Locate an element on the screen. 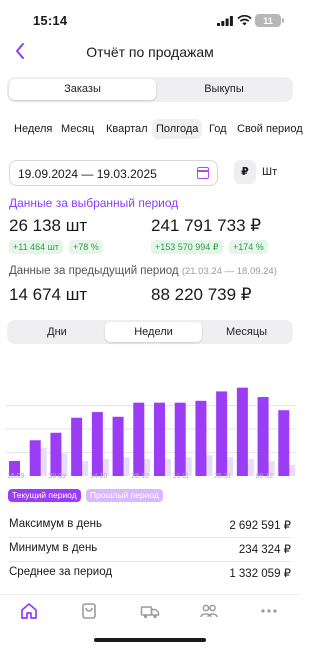 This screenshot has height=650, width=320. tab-months: Месяцы is located at coordinates (246, 332).